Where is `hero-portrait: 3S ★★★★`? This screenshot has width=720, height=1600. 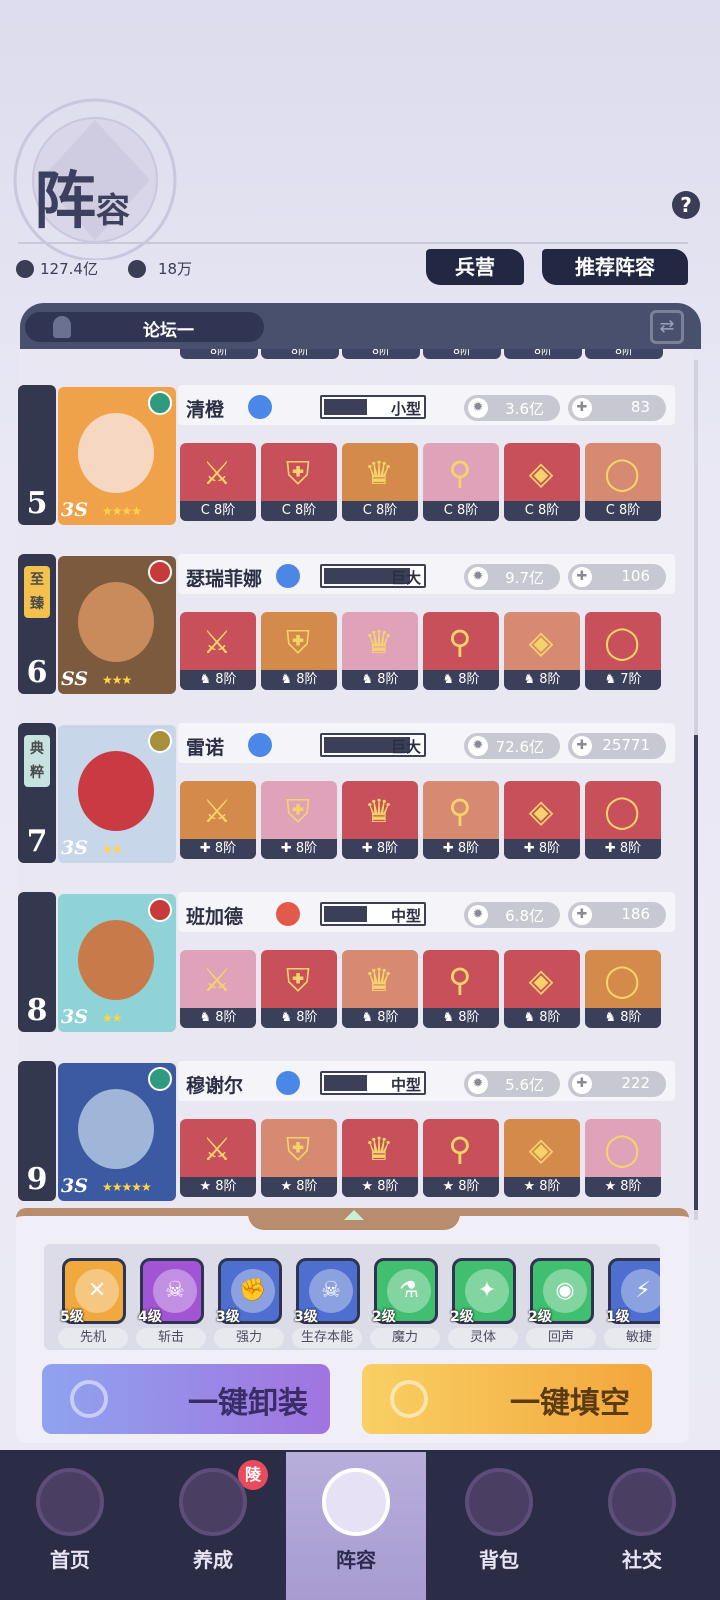 hero-portrait: 3S ★★★★ is located at coordinates (117, 456).